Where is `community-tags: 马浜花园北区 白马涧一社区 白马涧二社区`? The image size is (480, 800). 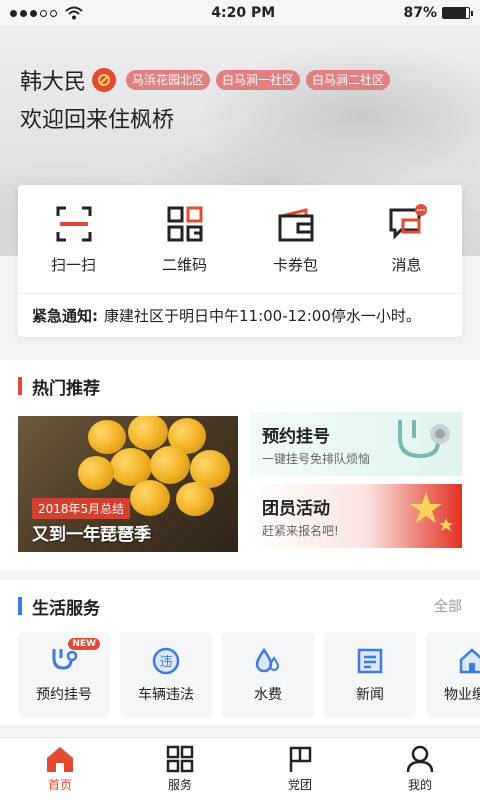 community-tags: 马浜花园北区 白马涧一社区 白马涧二社区 is located at coordinates (258, 80).